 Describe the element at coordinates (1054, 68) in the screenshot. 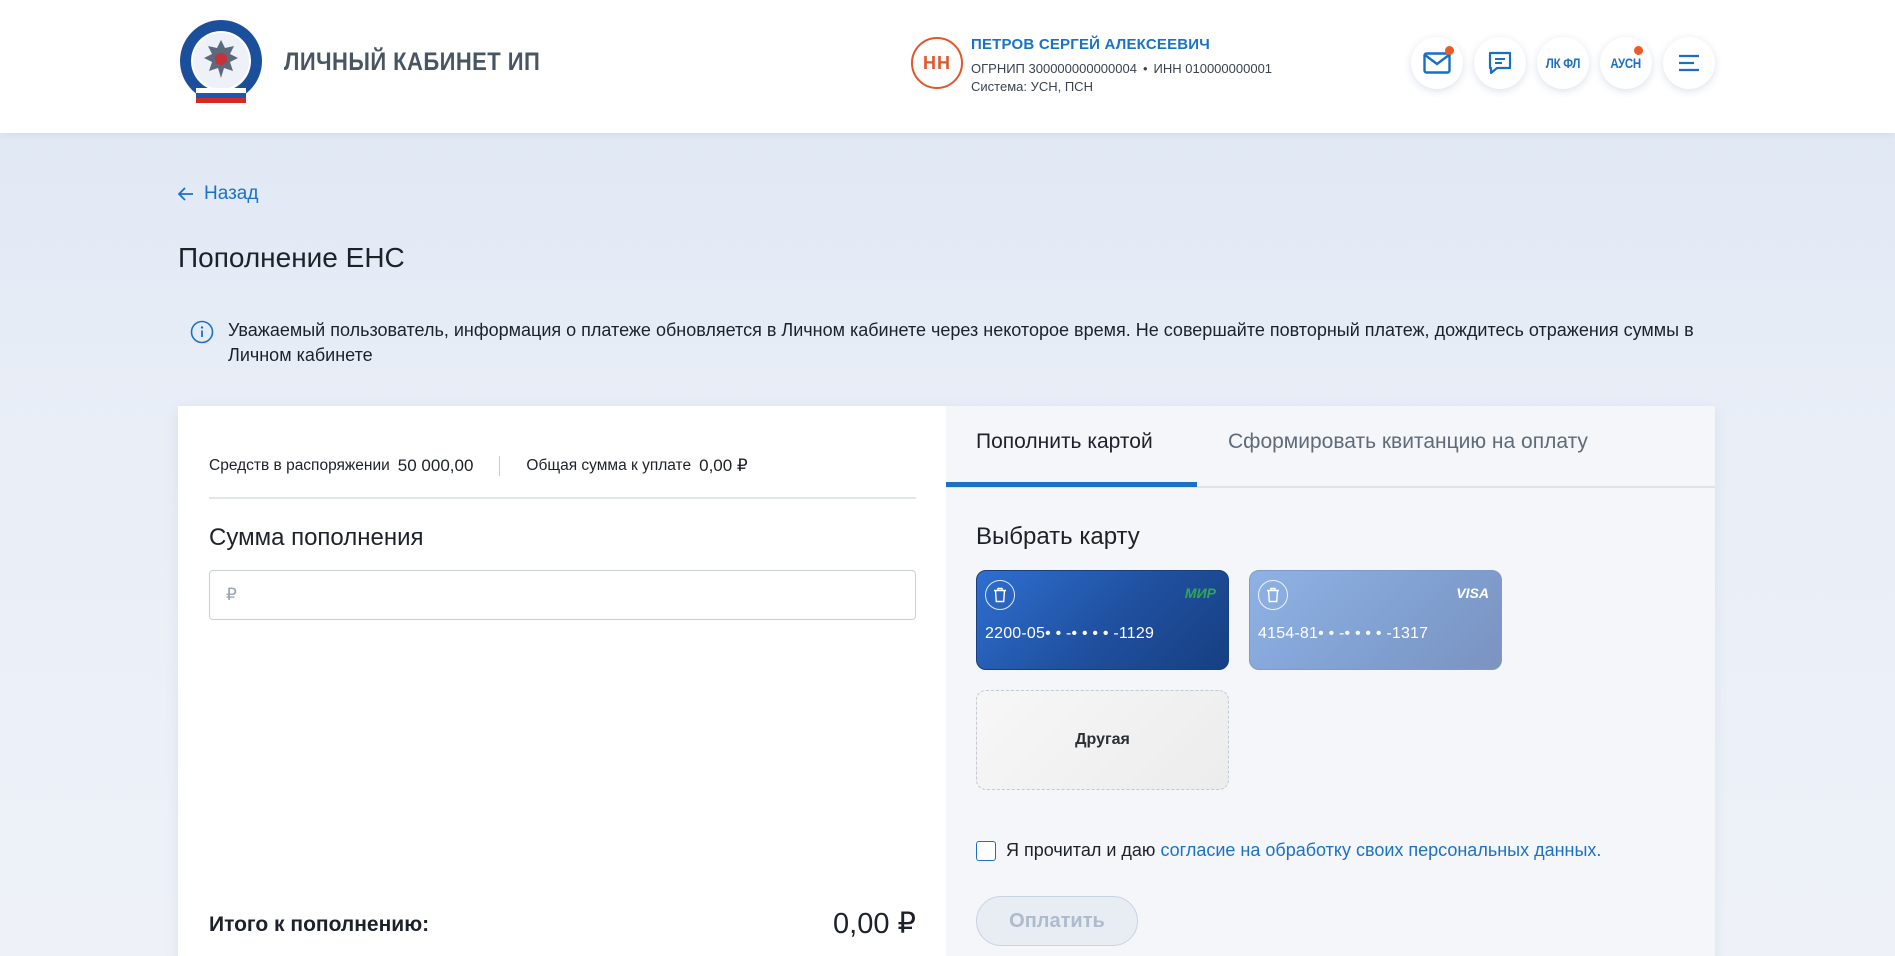

I see `ogrnip-value: ОГРНИП 300000000000004` at that location.